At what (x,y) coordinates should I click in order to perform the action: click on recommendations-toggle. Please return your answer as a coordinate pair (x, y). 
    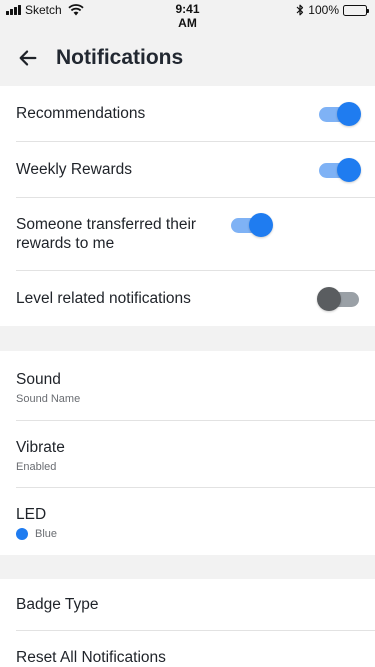
    Looking at the image, I should click on (340, 113).